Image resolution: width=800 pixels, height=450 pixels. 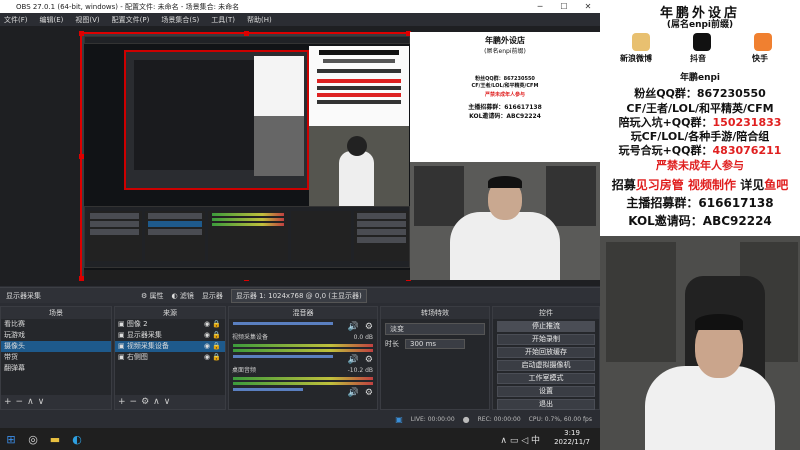 What do you see at coordinates (248, 236) in the screenshot?
I see `nested-mixer` at bounding box center [248, 236].